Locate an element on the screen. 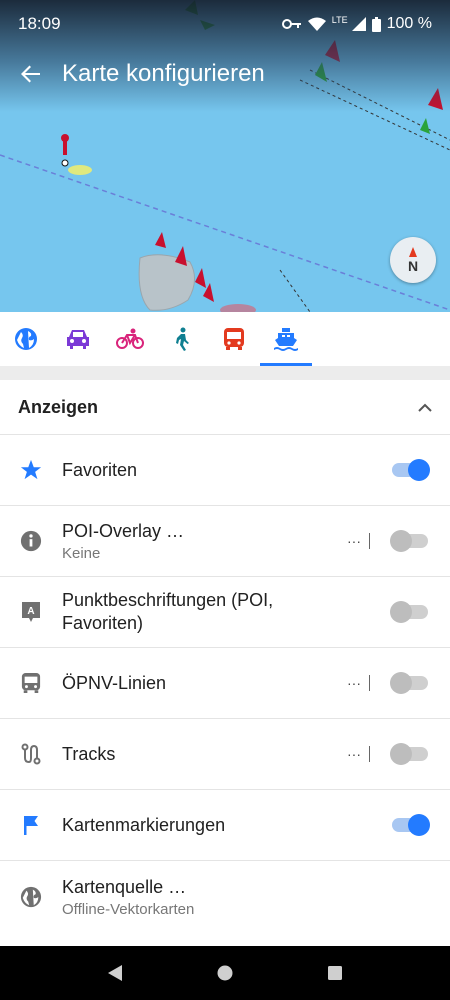 Image resolution: width=450 pixels, height=1000 pixels. item-title: Favoriten is located at coordinates (100, 469).